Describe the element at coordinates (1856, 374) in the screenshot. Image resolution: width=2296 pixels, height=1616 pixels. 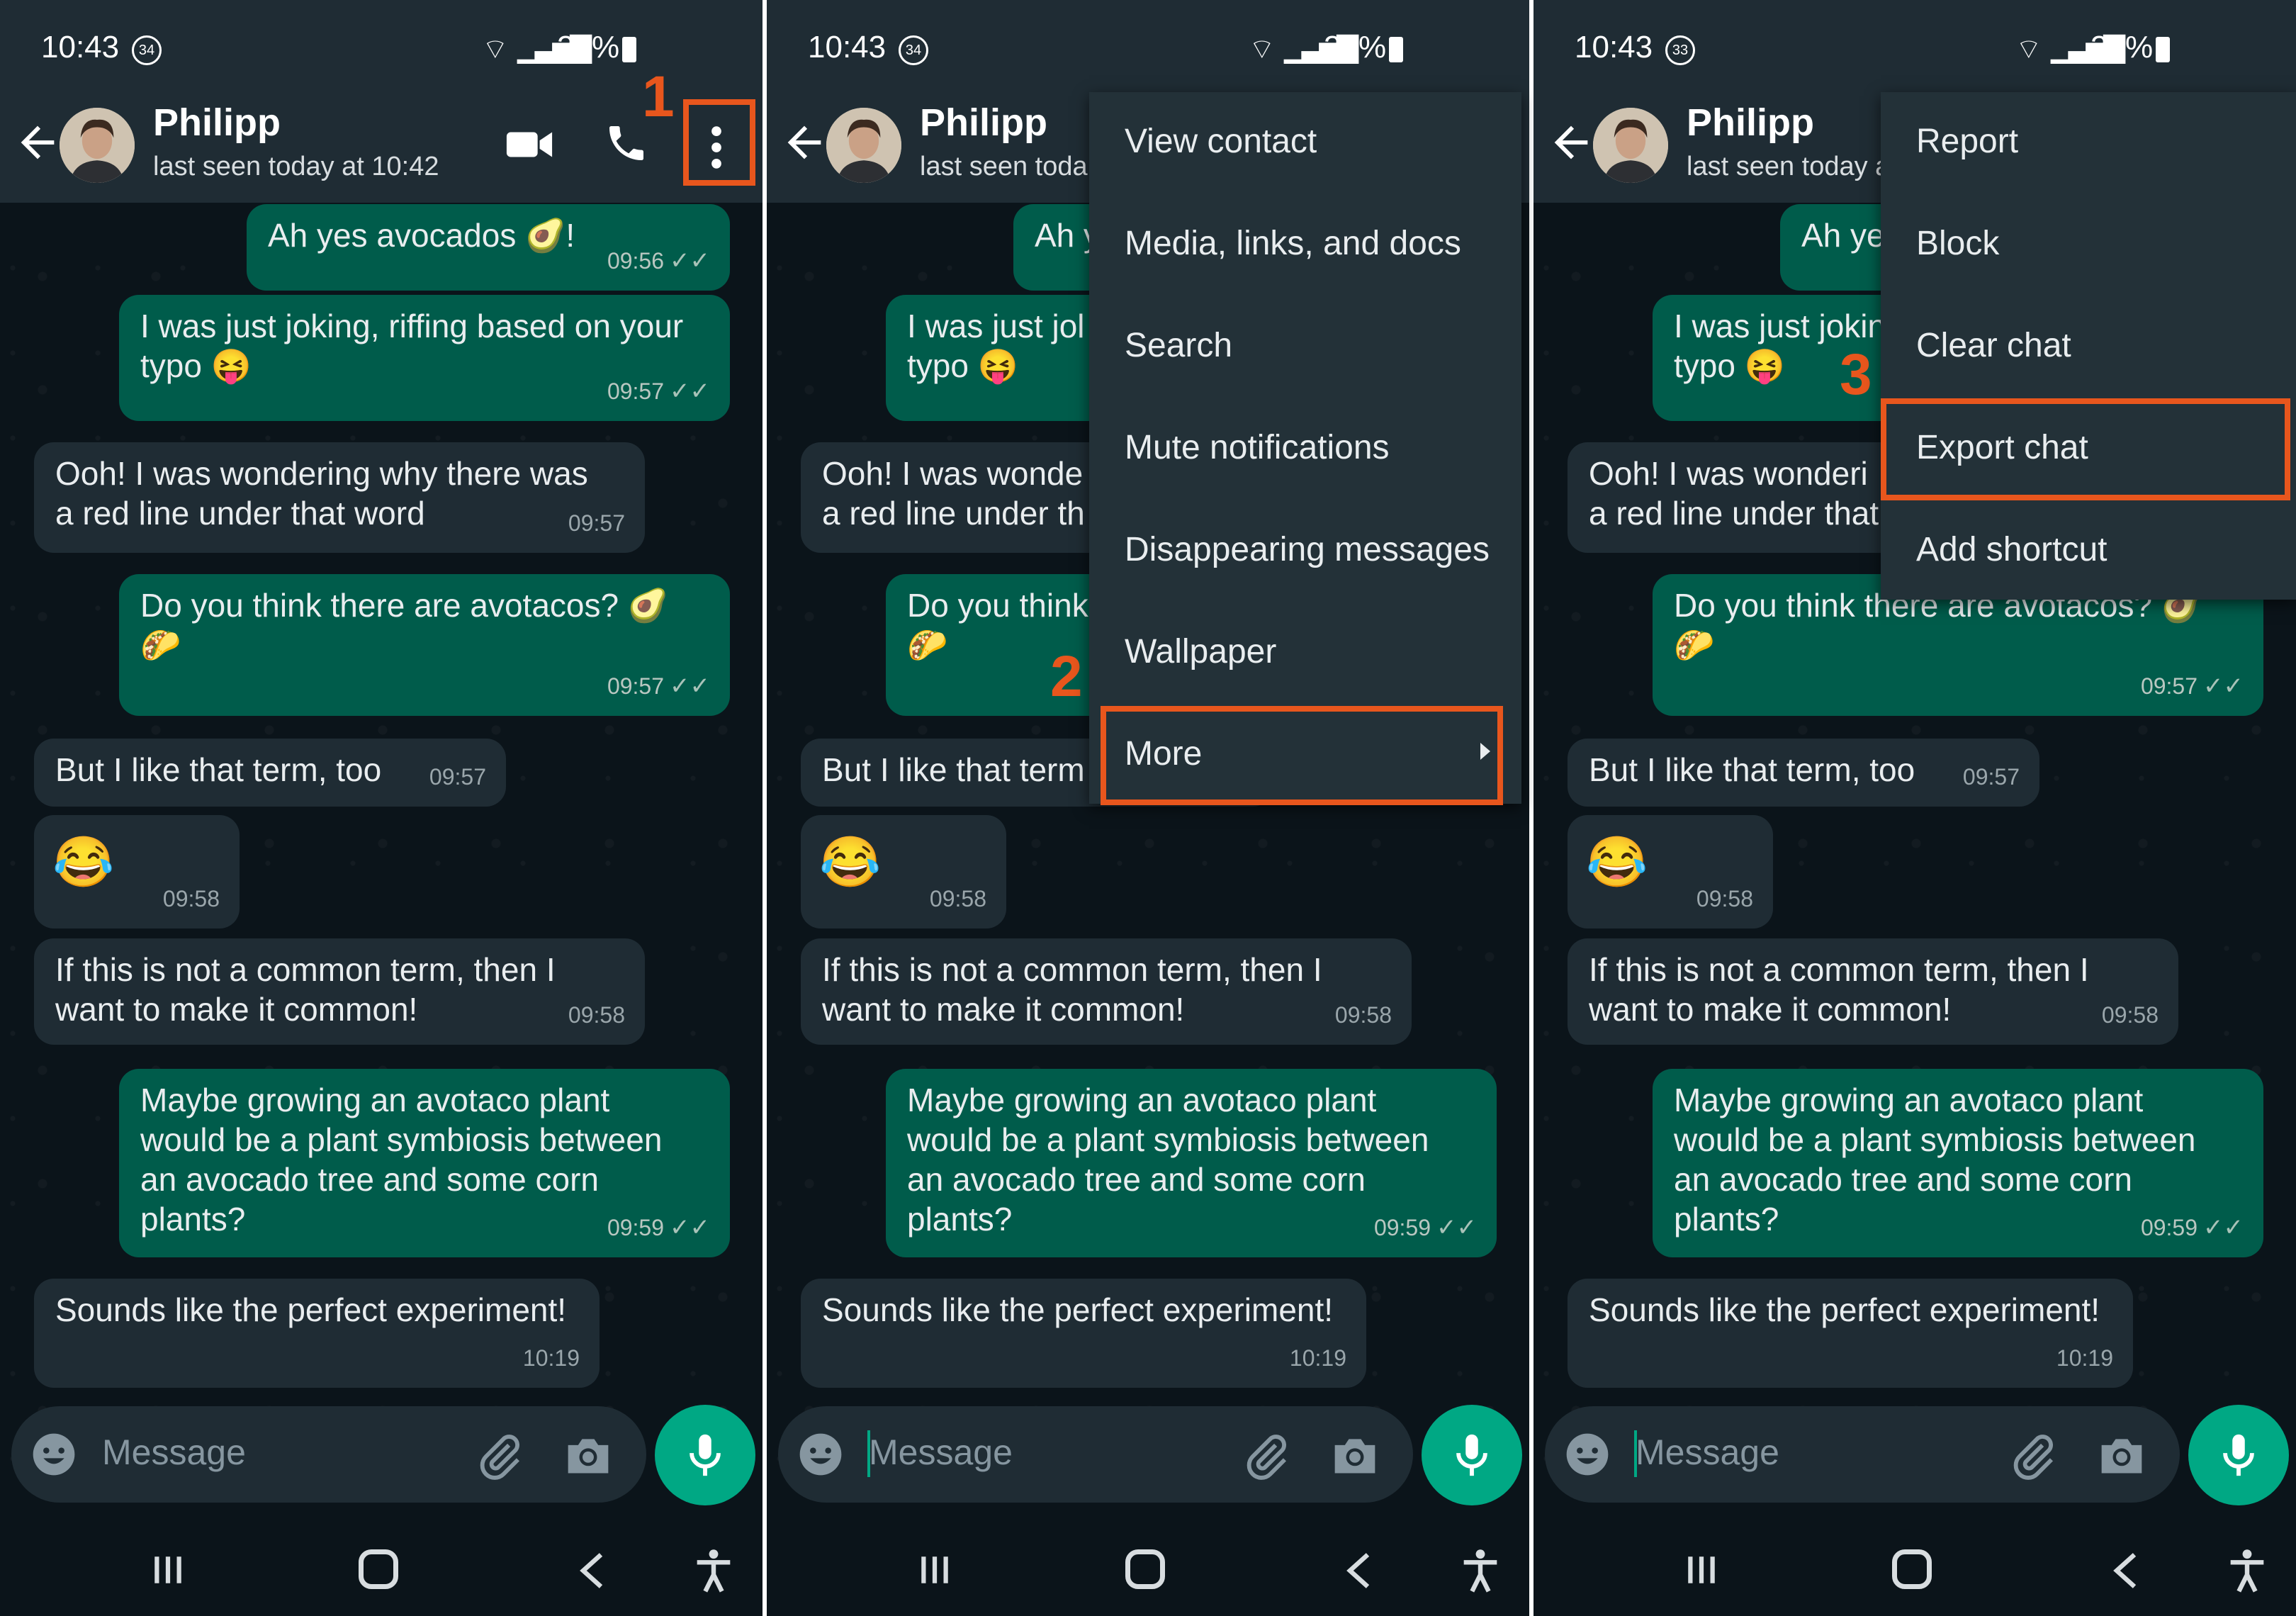
I see `step-number-3: 3` at that location.